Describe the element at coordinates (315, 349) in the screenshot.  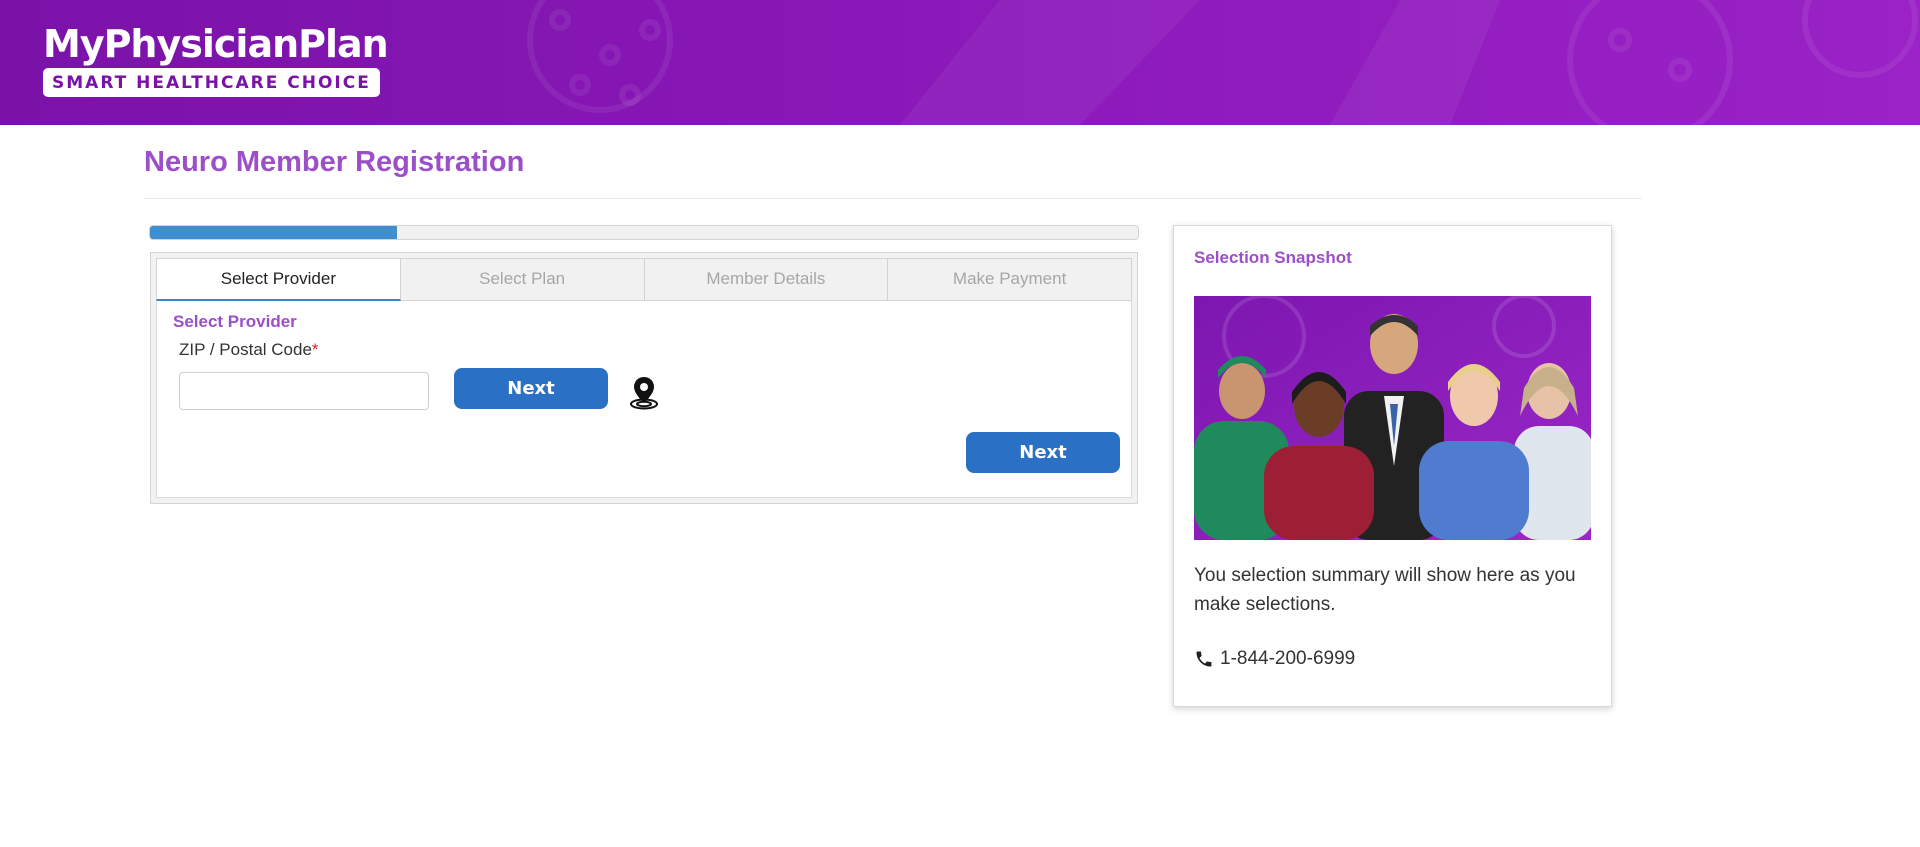
I see `required-marker: *` at that location.